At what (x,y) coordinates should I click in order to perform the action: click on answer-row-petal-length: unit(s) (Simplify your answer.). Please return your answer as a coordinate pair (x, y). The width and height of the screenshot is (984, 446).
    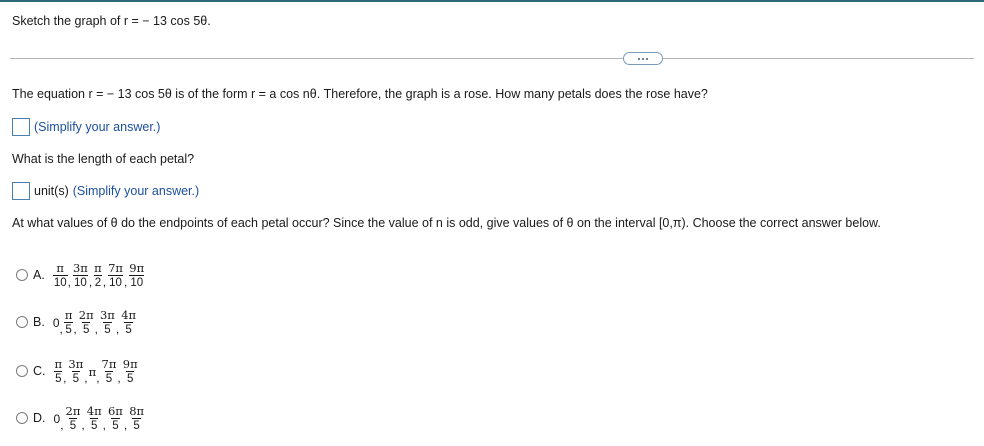
    Looking at the image, I should click on (105, 191).